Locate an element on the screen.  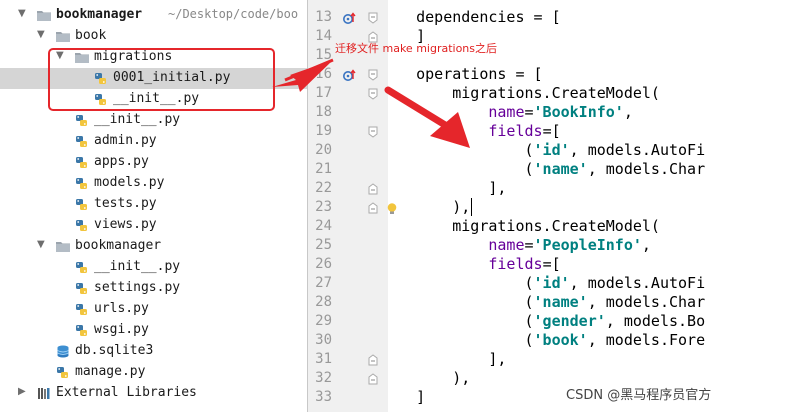
annotation-arrows is located at coordinates (371, 103).